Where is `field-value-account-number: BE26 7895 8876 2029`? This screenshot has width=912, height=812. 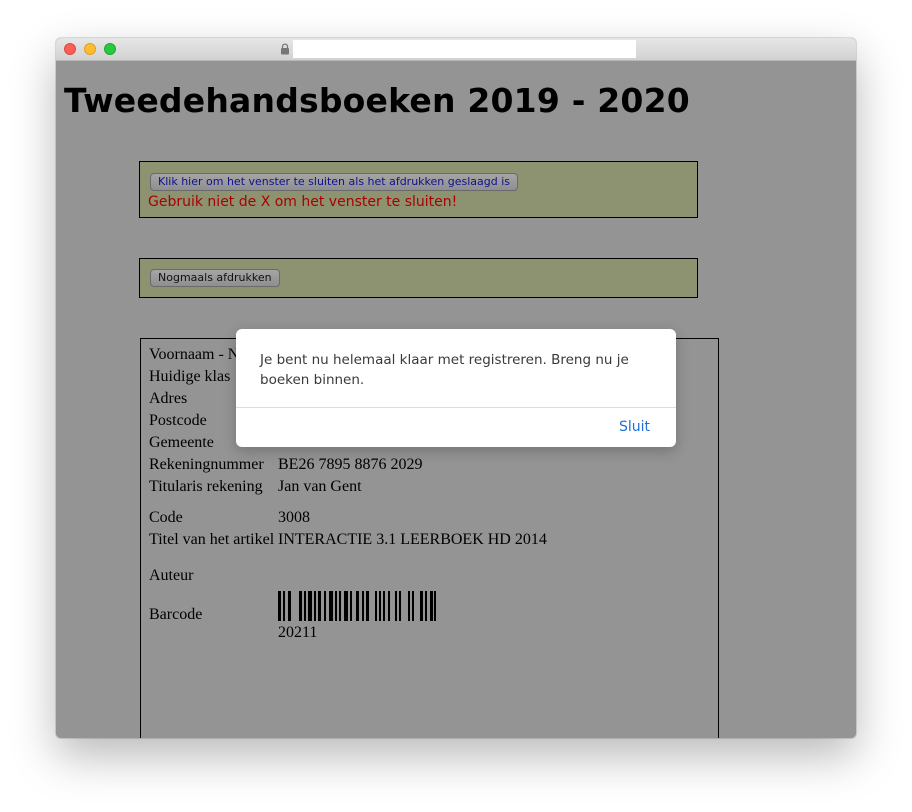 field-value-account-number: BE26 7895 8876 2029 is located at coordinates (350, 464).